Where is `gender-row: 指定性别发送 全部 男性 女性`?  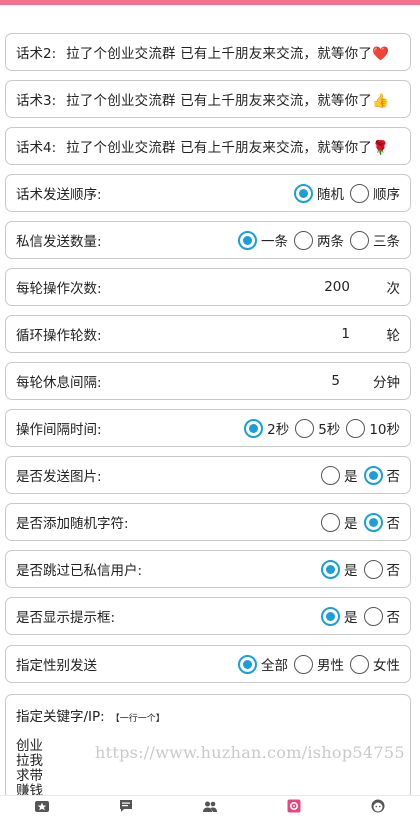 gender-row: 指定性别发送 全部 男性 女性 is located at coordinates (208, 664).